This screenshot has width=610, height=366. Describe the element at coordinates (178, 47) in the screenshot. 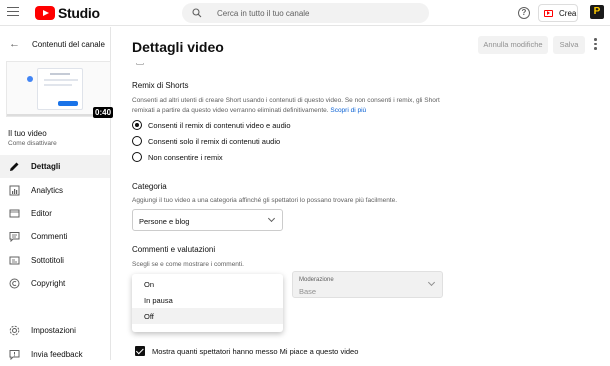

I see `page-title: Dettagli video` at that location.